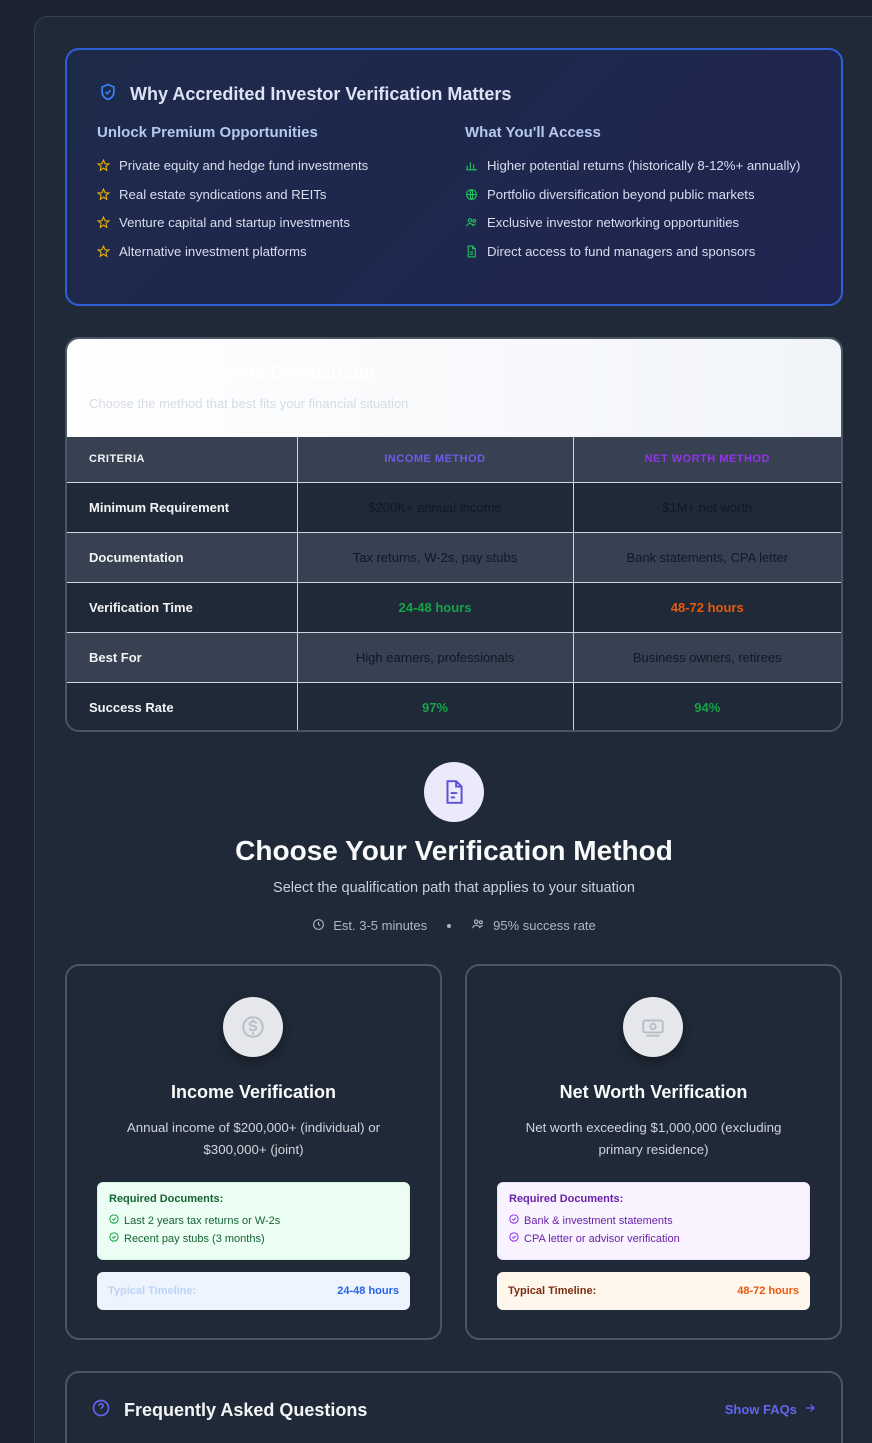 The width and height of the screenshot is (872, 1443). Describe the element at coordinates (318, 926) in the screenshot. I see `clock-icon` at that location.